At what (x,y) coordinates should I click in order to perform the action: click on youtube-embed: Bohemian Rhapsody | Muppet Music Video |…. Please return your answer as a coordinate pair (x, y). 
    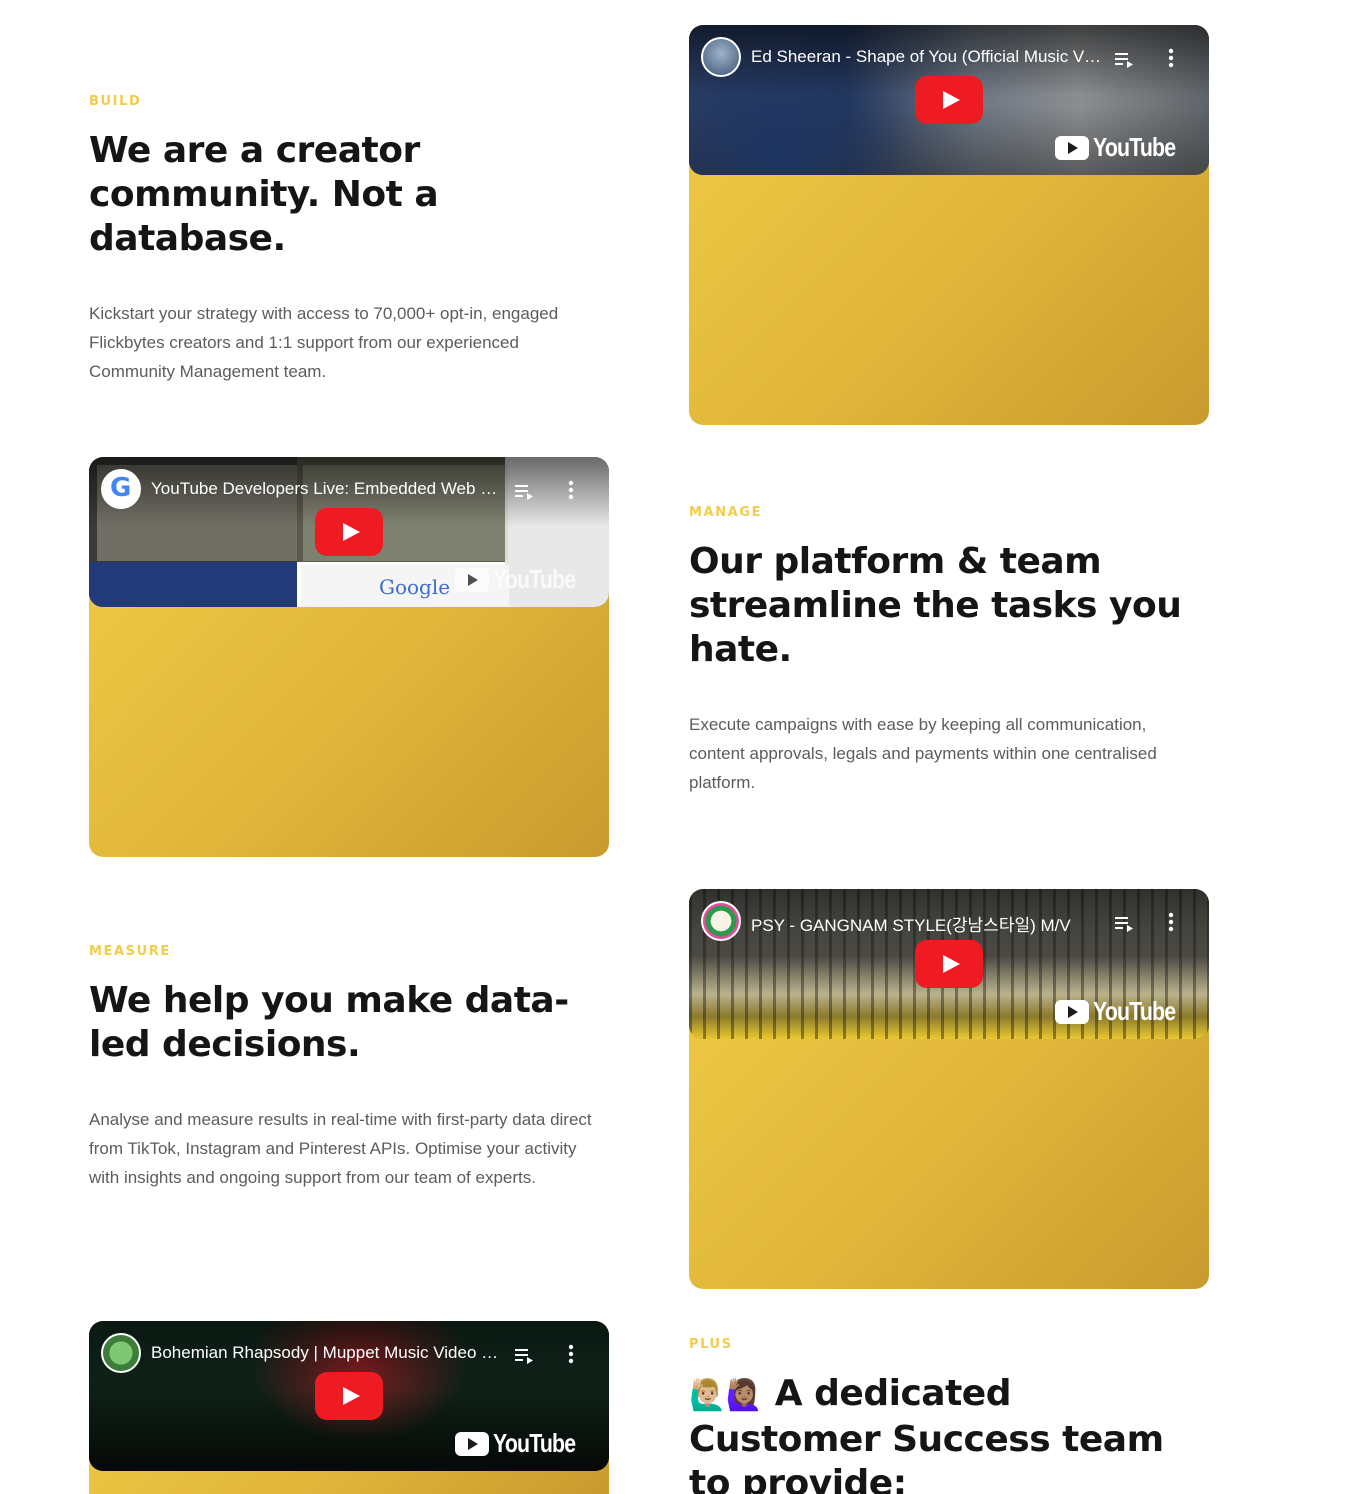
    Looking at the image, I should click on (349, 1396).